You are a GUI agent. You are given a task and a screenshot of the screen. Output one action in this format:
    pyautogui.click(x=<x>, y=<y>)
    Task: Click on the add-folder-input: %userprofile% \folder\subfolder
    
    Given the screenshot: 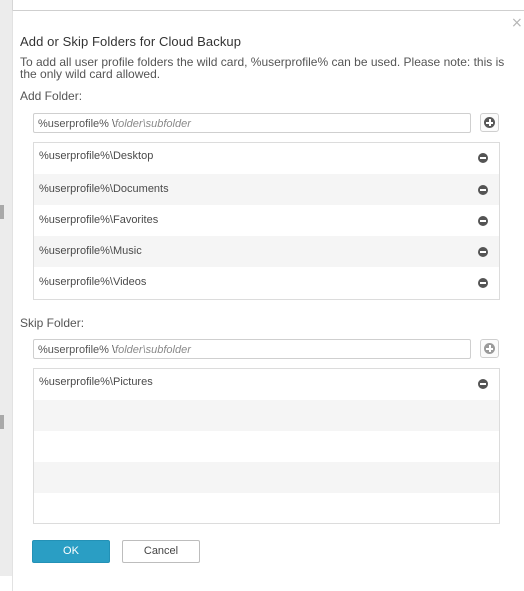 What is the action you would take?
    pyautogui.click(x=252, y=123)
    